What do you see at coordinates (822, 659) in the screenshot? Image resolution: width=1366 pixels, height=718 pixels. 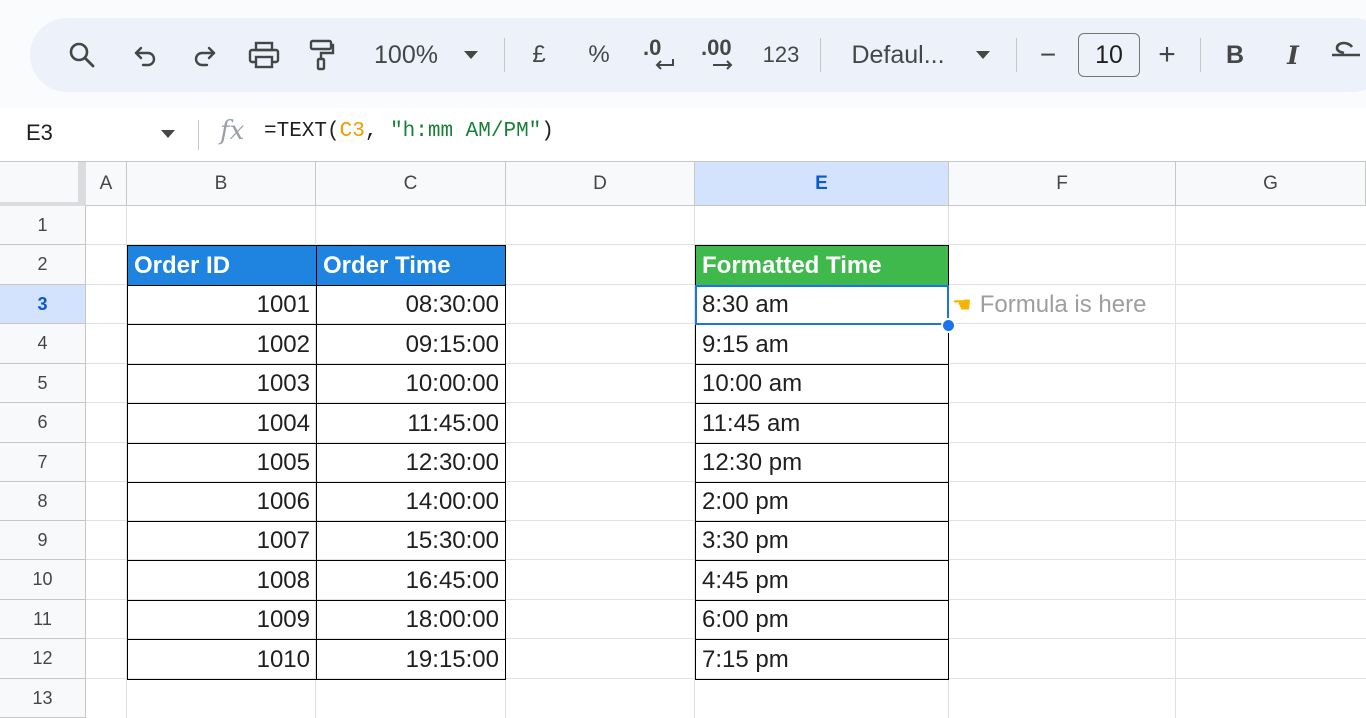 I see `cell-formatted-time: 7:15 pm` at bounding box center [822, 659].